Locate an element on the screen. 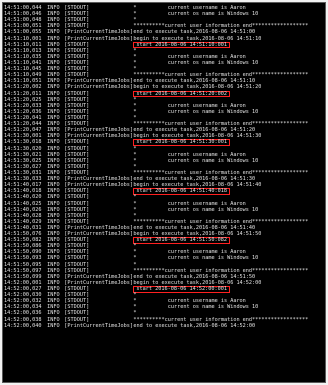 This screenshot has height=385, width=328. log-message: end to execute task,2016-08-06 14:51:00 is located at coordinates (194, 32).